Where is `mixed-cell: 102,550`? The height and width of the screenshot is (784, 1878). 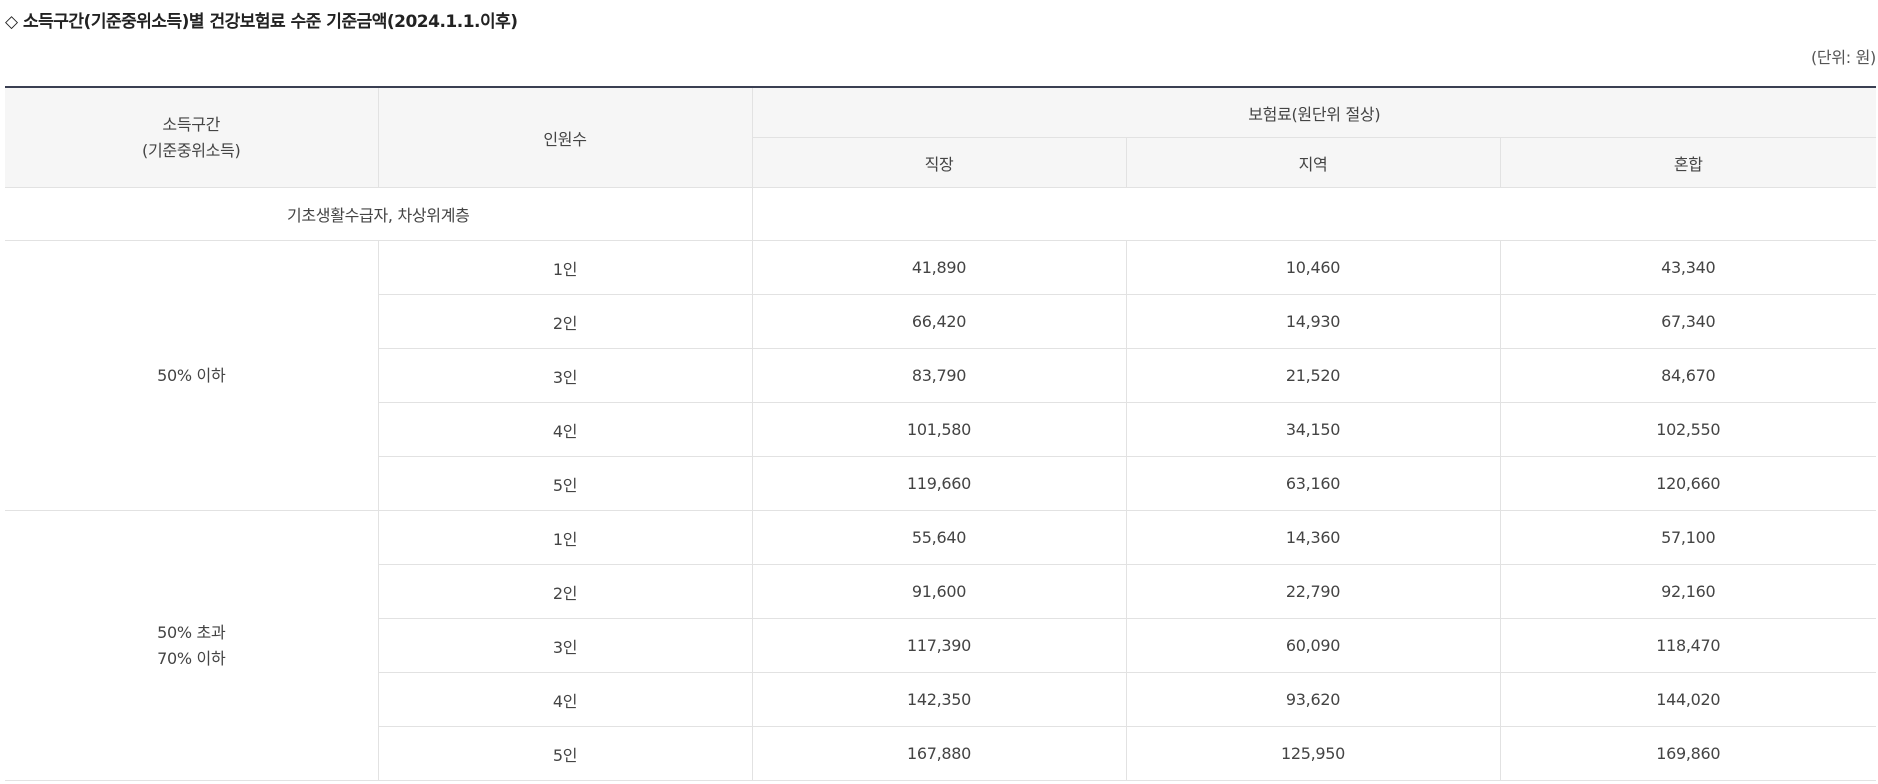
mixed-cell: 102,550 is located at coordinates (1688, 429).